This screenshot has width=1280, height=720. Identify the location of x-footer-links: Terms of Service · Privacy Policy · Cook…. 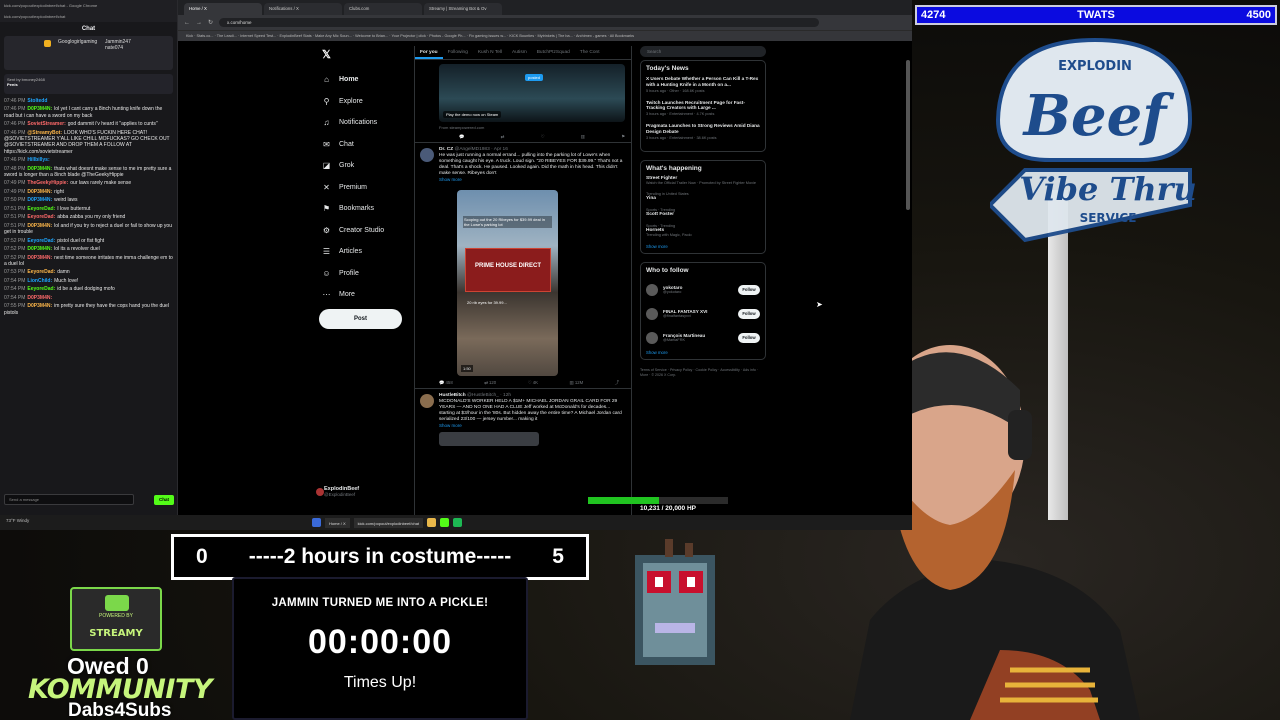
(703, 373).